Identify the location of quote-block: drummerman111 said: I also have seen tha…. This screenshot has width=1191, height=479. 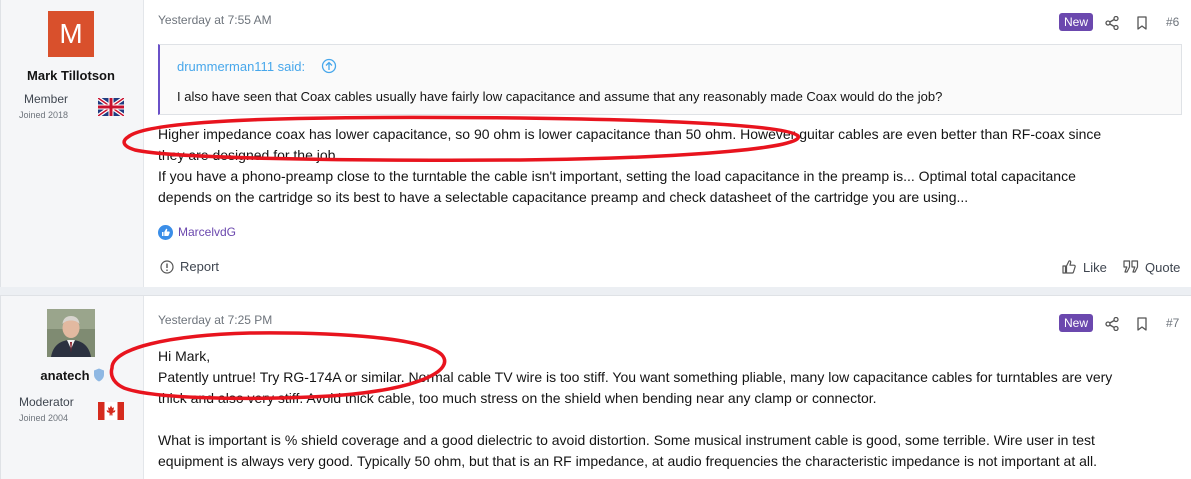
(670, 79).